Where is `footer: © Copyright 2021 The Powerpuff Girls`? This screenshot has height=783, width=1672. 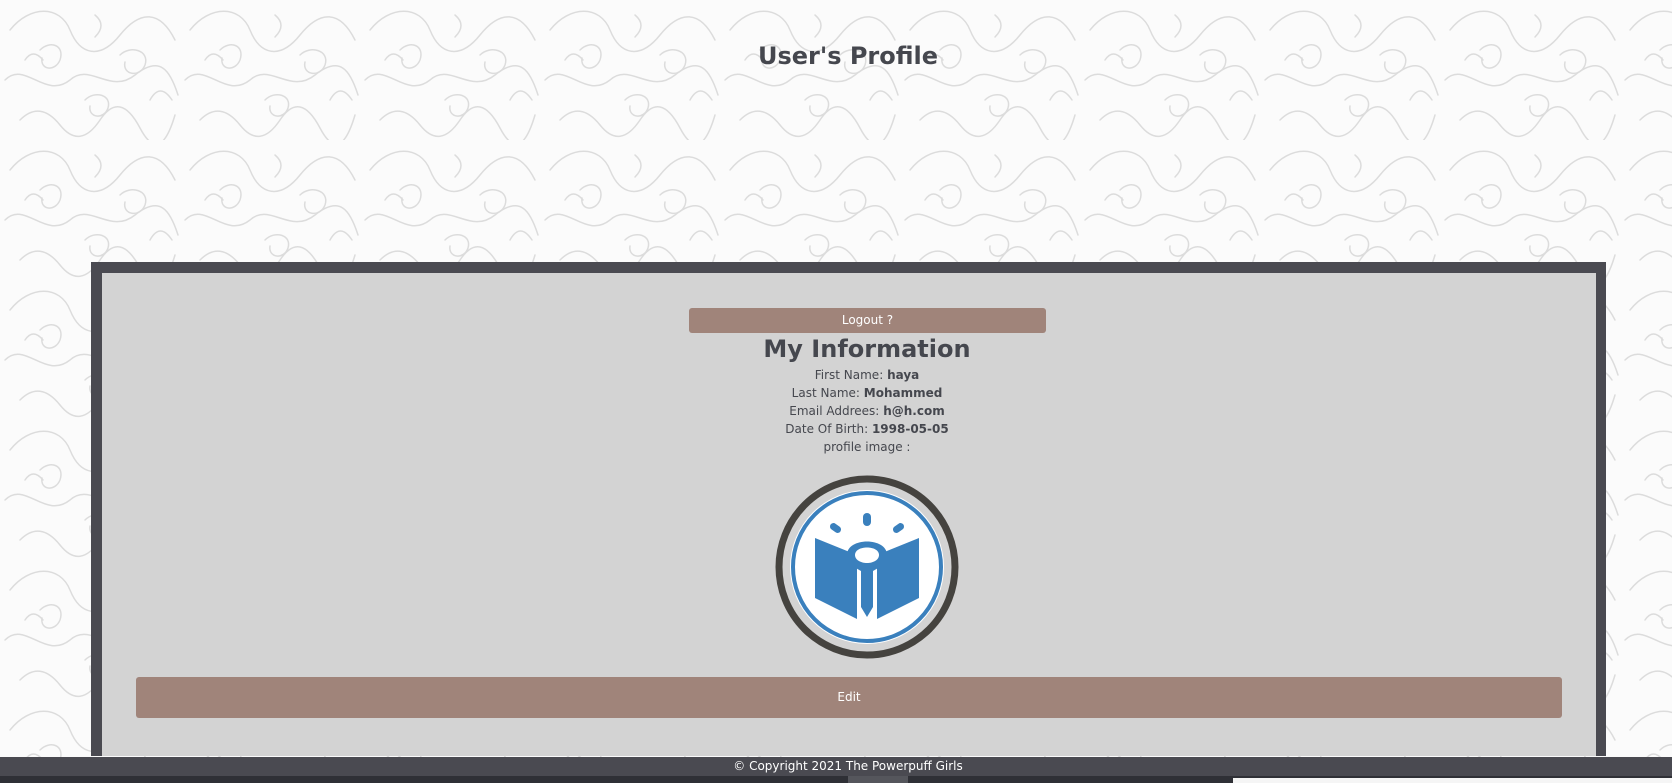
footer: © Copyright 2021 The Powerpuff Girls is located at coordinates (836, 766).